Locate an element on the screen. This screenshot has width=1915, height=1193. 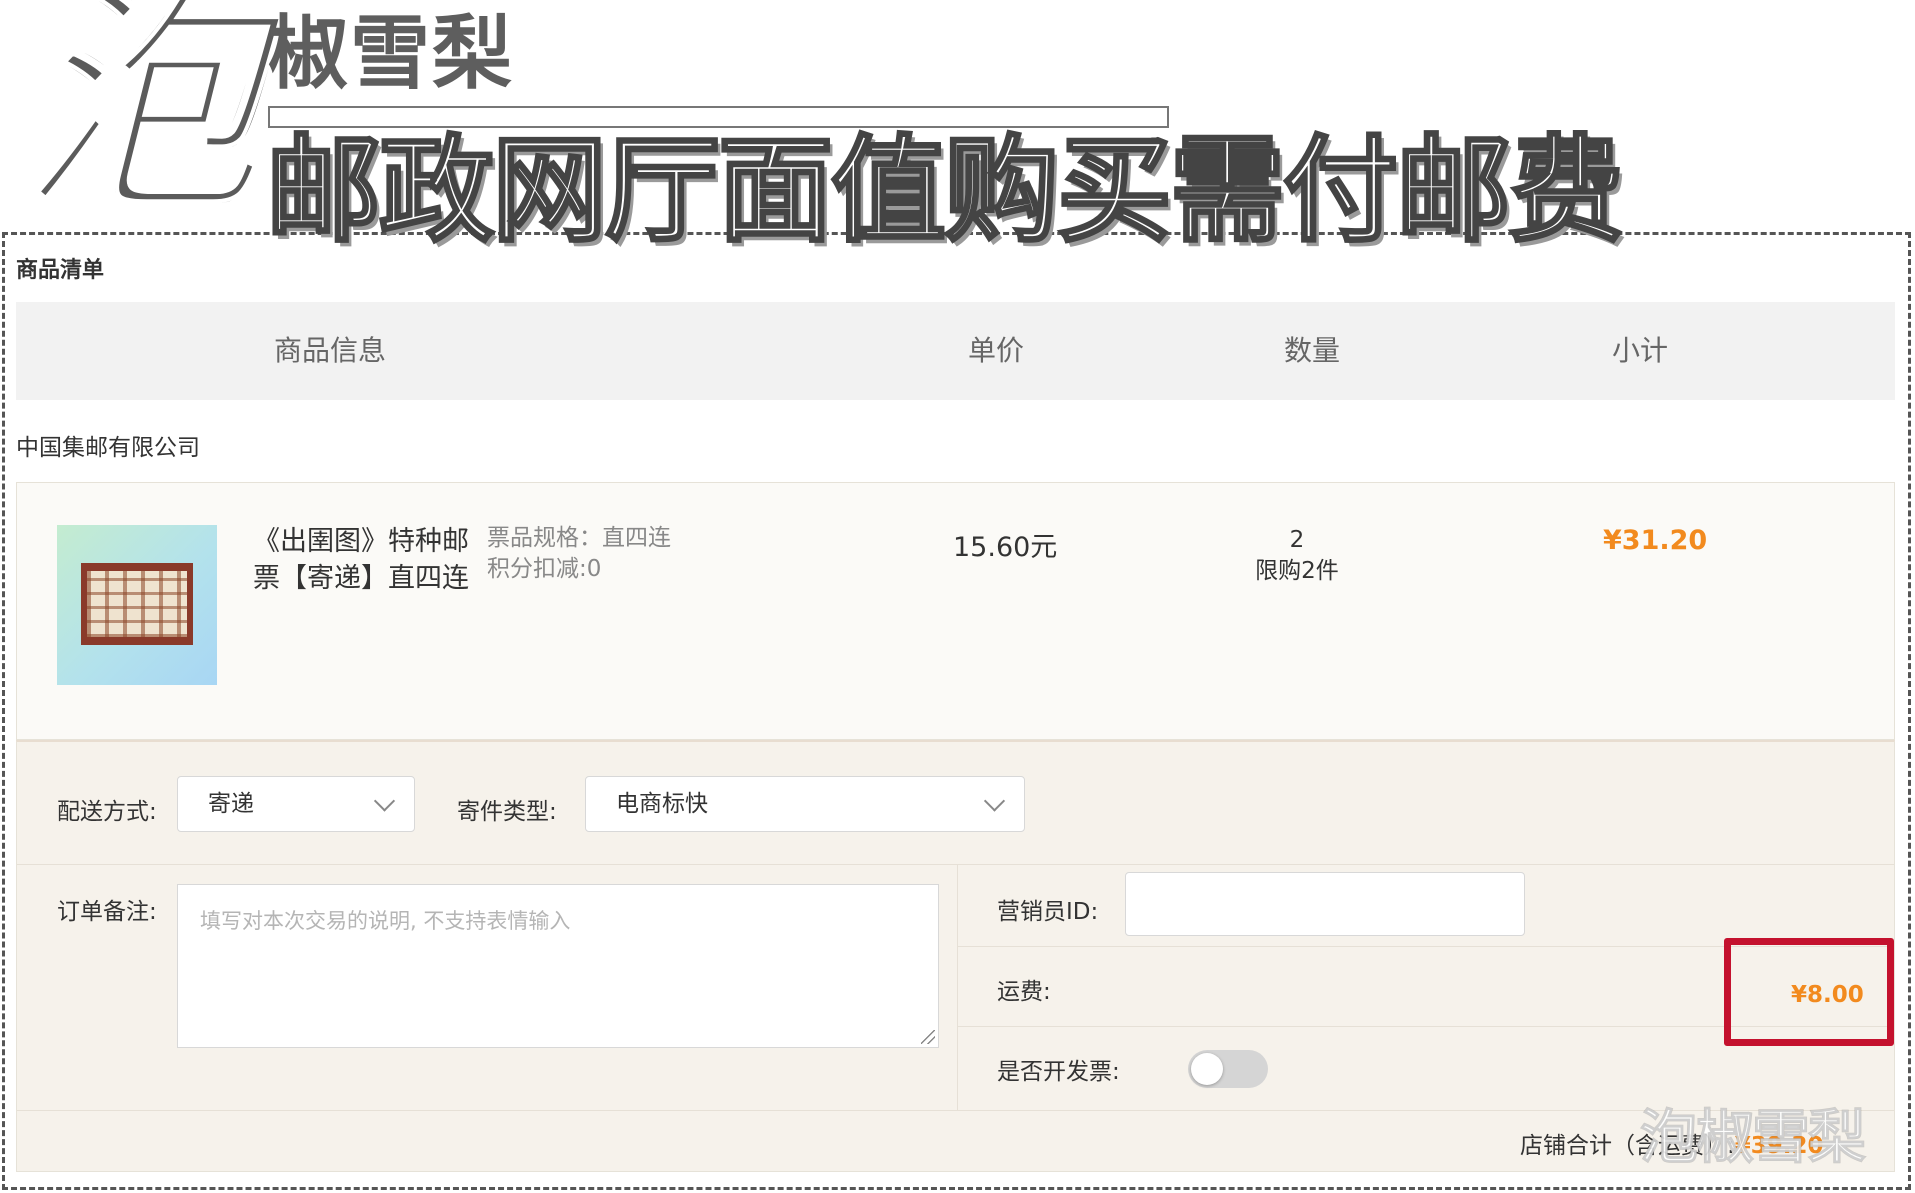
section-title: 商品清单 is located at coordinates (60, 270).